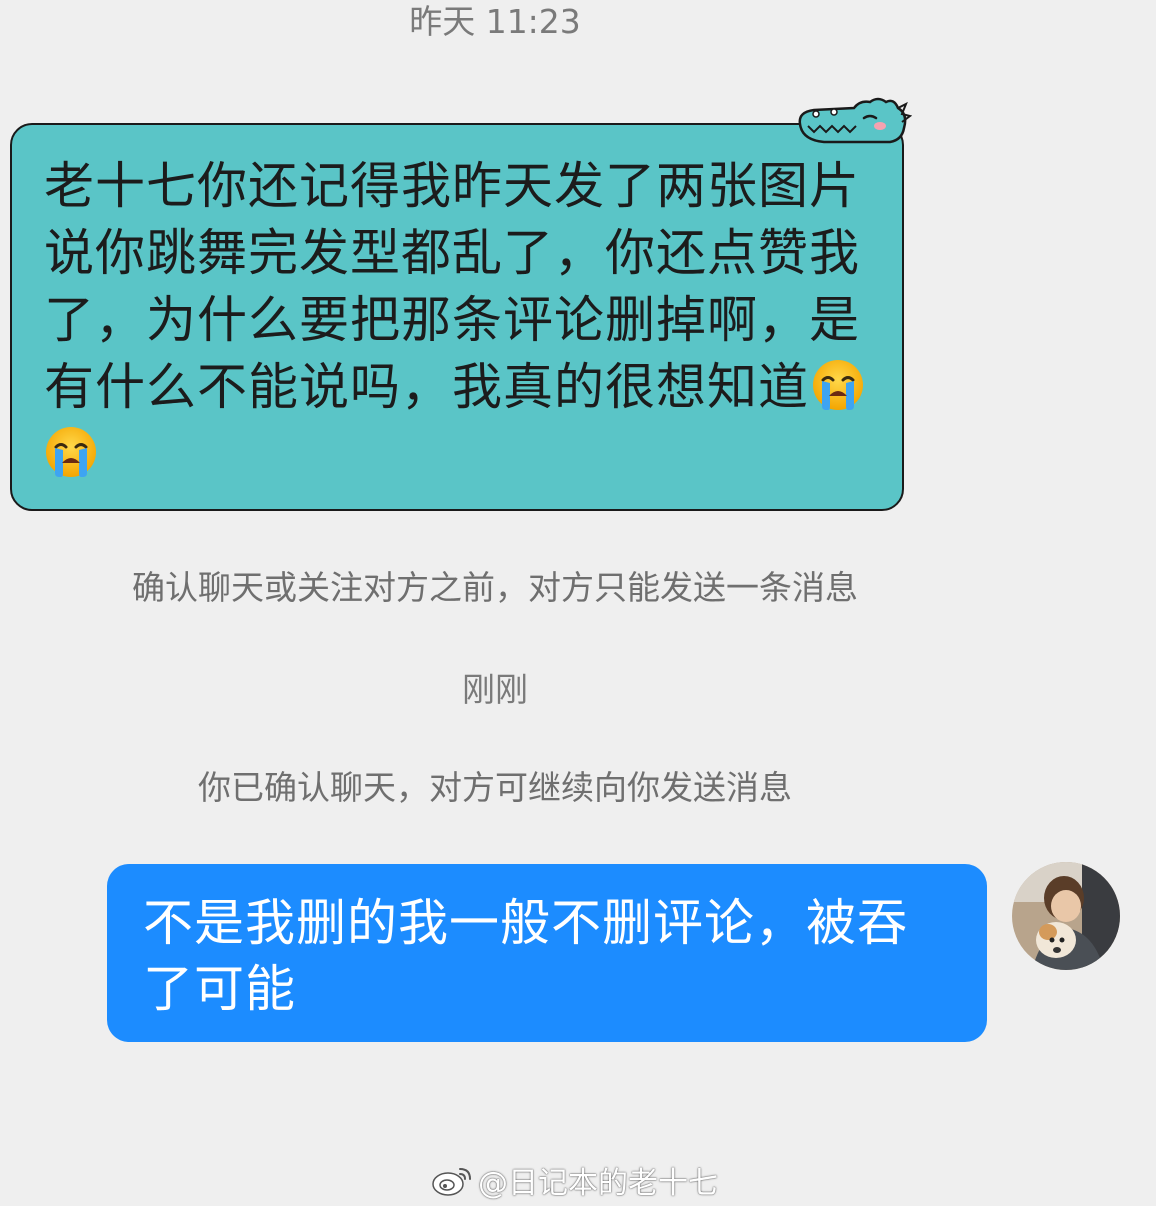 The image size is (1156, 1206). What do you see at coordinates (598, 1183) in the screenshot?
I see `watermark-text: @日记本的老十七` at bounding box center [598, 1183].